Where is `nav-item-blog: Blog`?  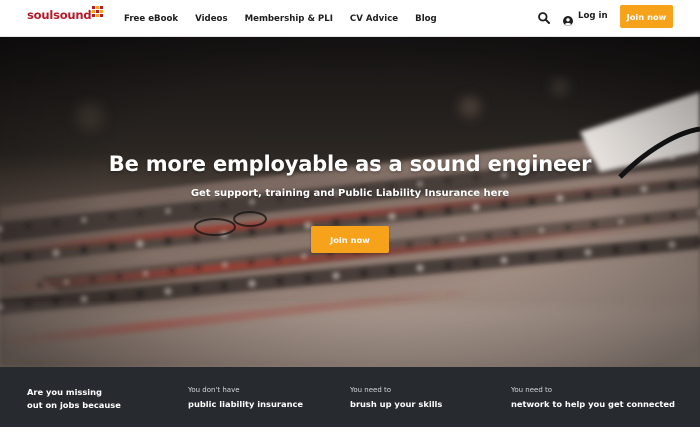 nav-item-blog: Blog is located at coordinates (426, 19).